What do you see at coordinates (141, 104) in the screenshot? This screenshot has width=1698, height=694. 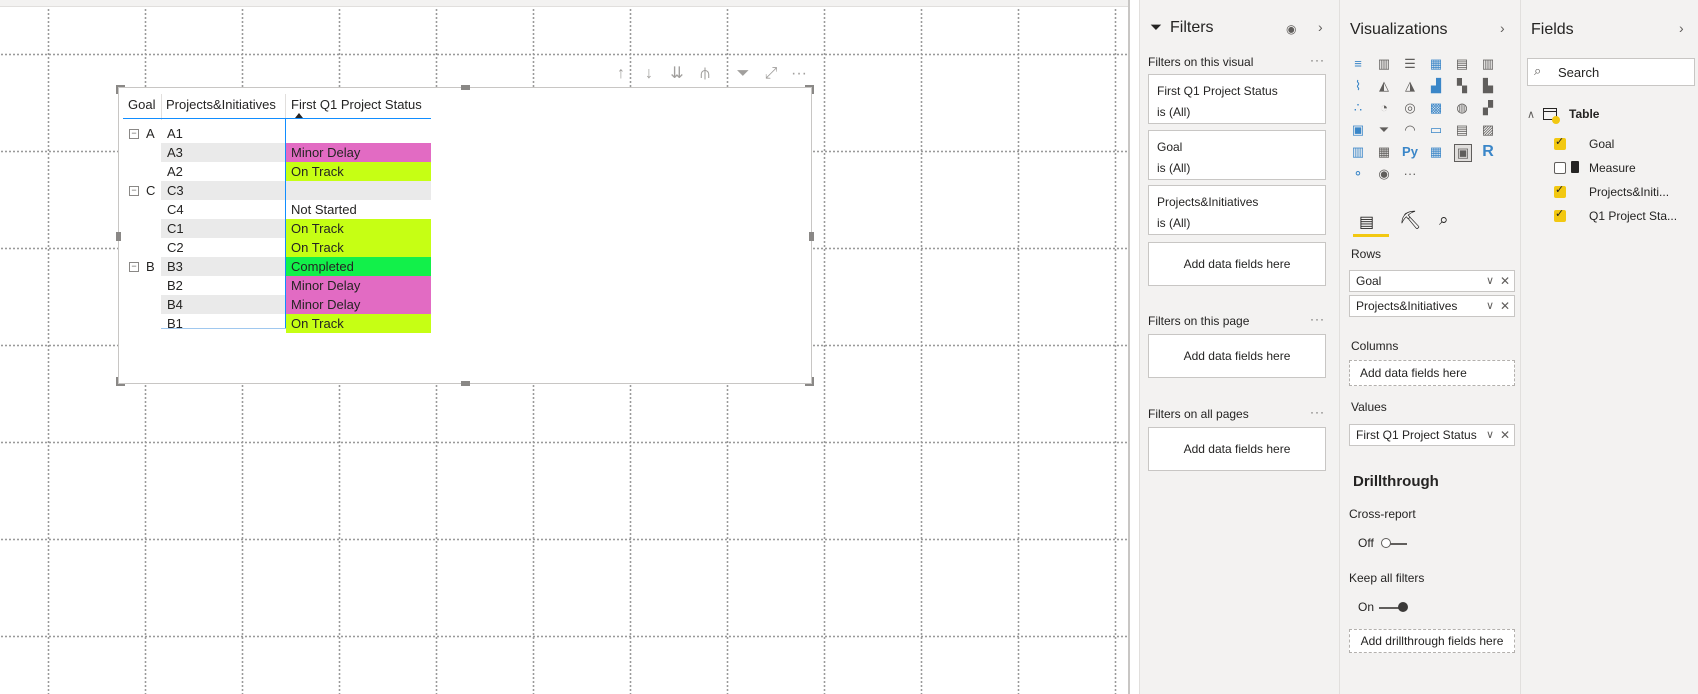 I see `header-goal: Goal` at bounding box center [141, 104].